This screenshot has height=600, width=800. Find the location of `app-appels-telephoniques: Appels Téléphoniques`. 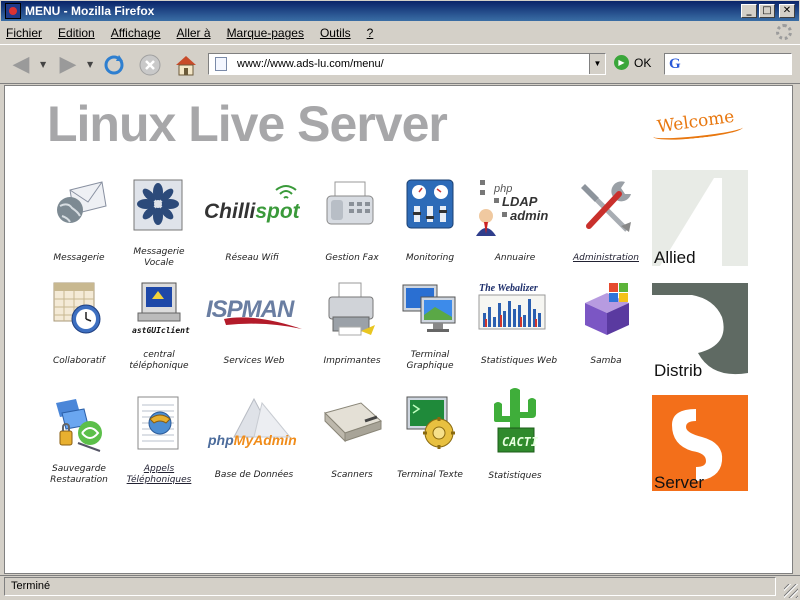

app-appels-telephoniques: Appels Téléphoniques is located at coordinates (159, 440).